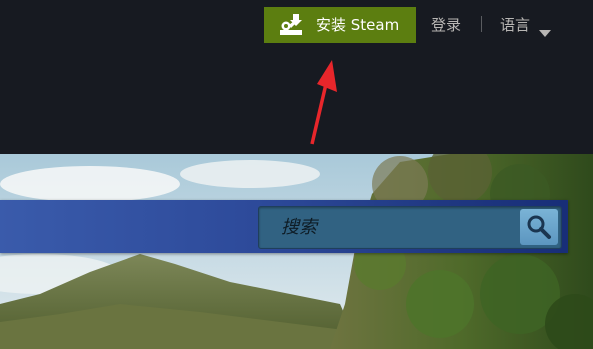  What do you see at coordinates (481, 24) in the screenshot?
I see `header-divider` at bounding box center [481, 24].